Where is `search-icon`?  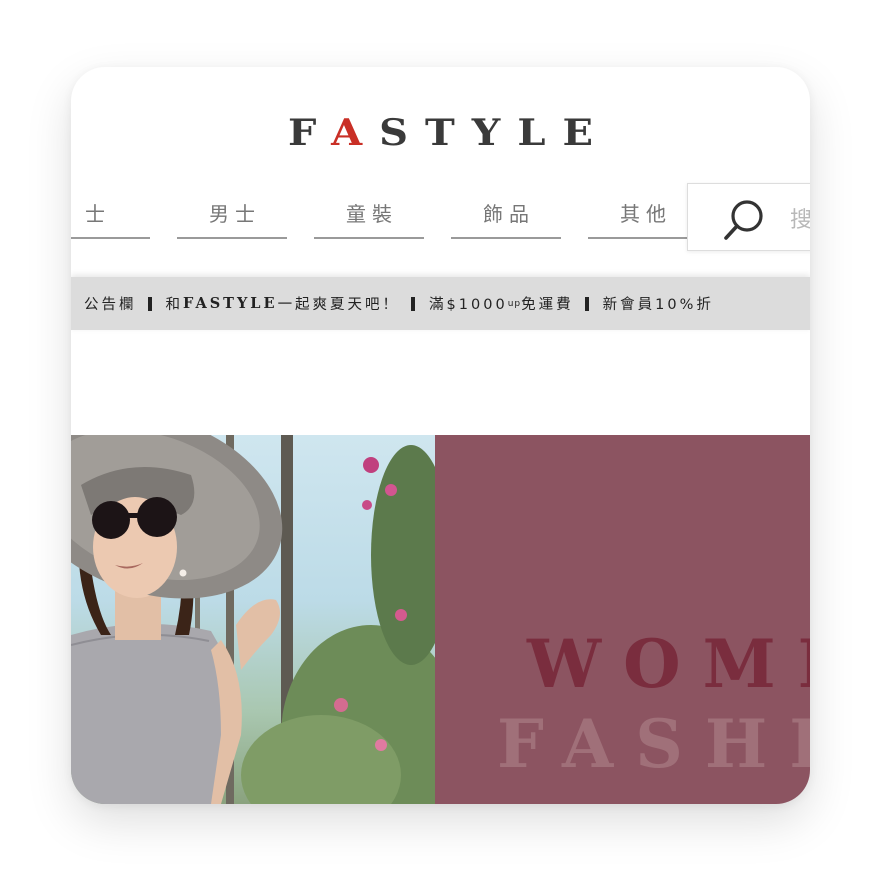 search-icon is located at coordinates (745, 221).